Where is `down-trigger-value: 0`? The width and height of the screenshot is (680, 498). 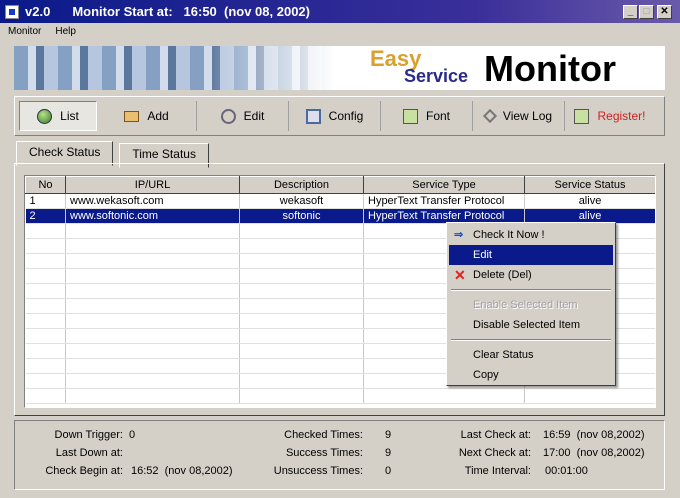 down-trigger-value: 0 is located at coordinates (132, 435).